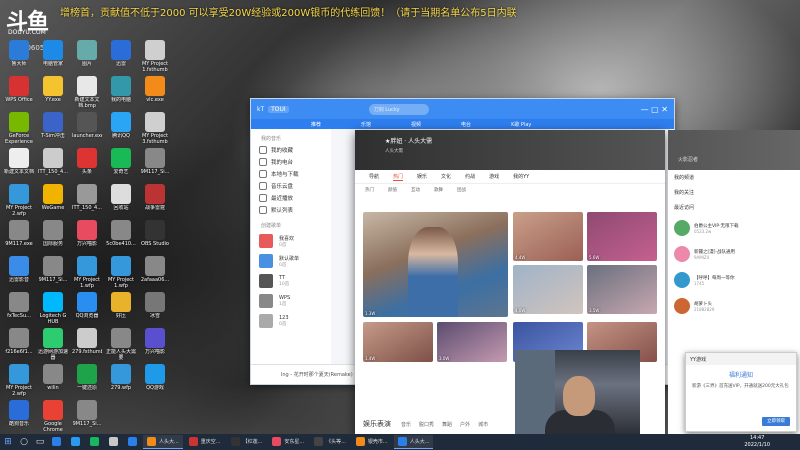  Describe the element at coordinates (121, 202) in the screenshot. I see `desktop-icon: 回收站` at that location.